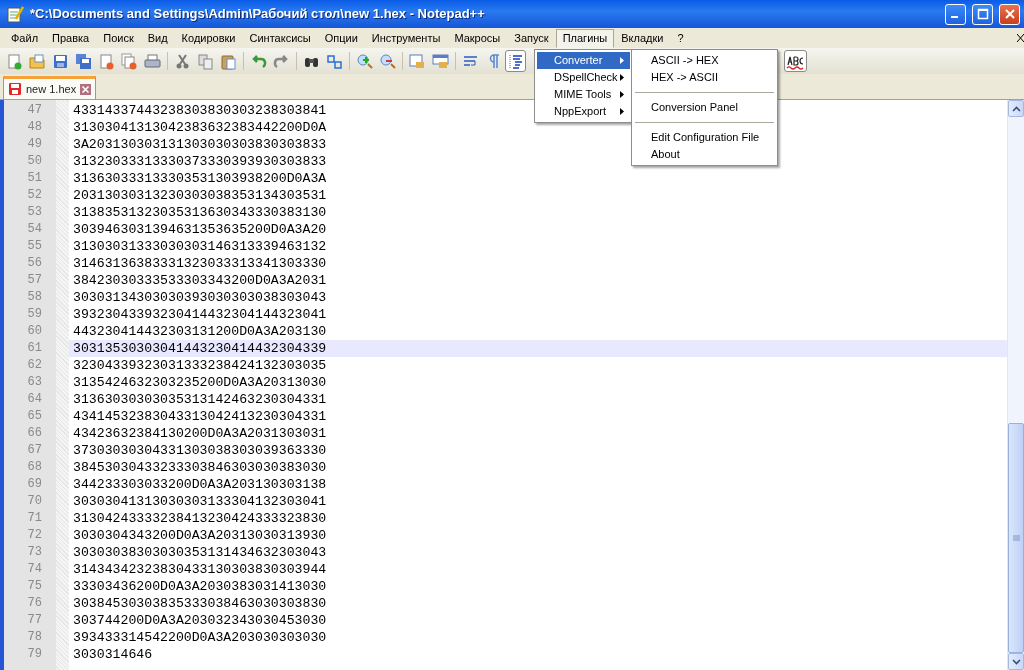 This screenshot has height=670, width=1024. Describe the element at coordinates (583, 77) in the screenshot. I see `menu-item: DSpellCheck` at that location.